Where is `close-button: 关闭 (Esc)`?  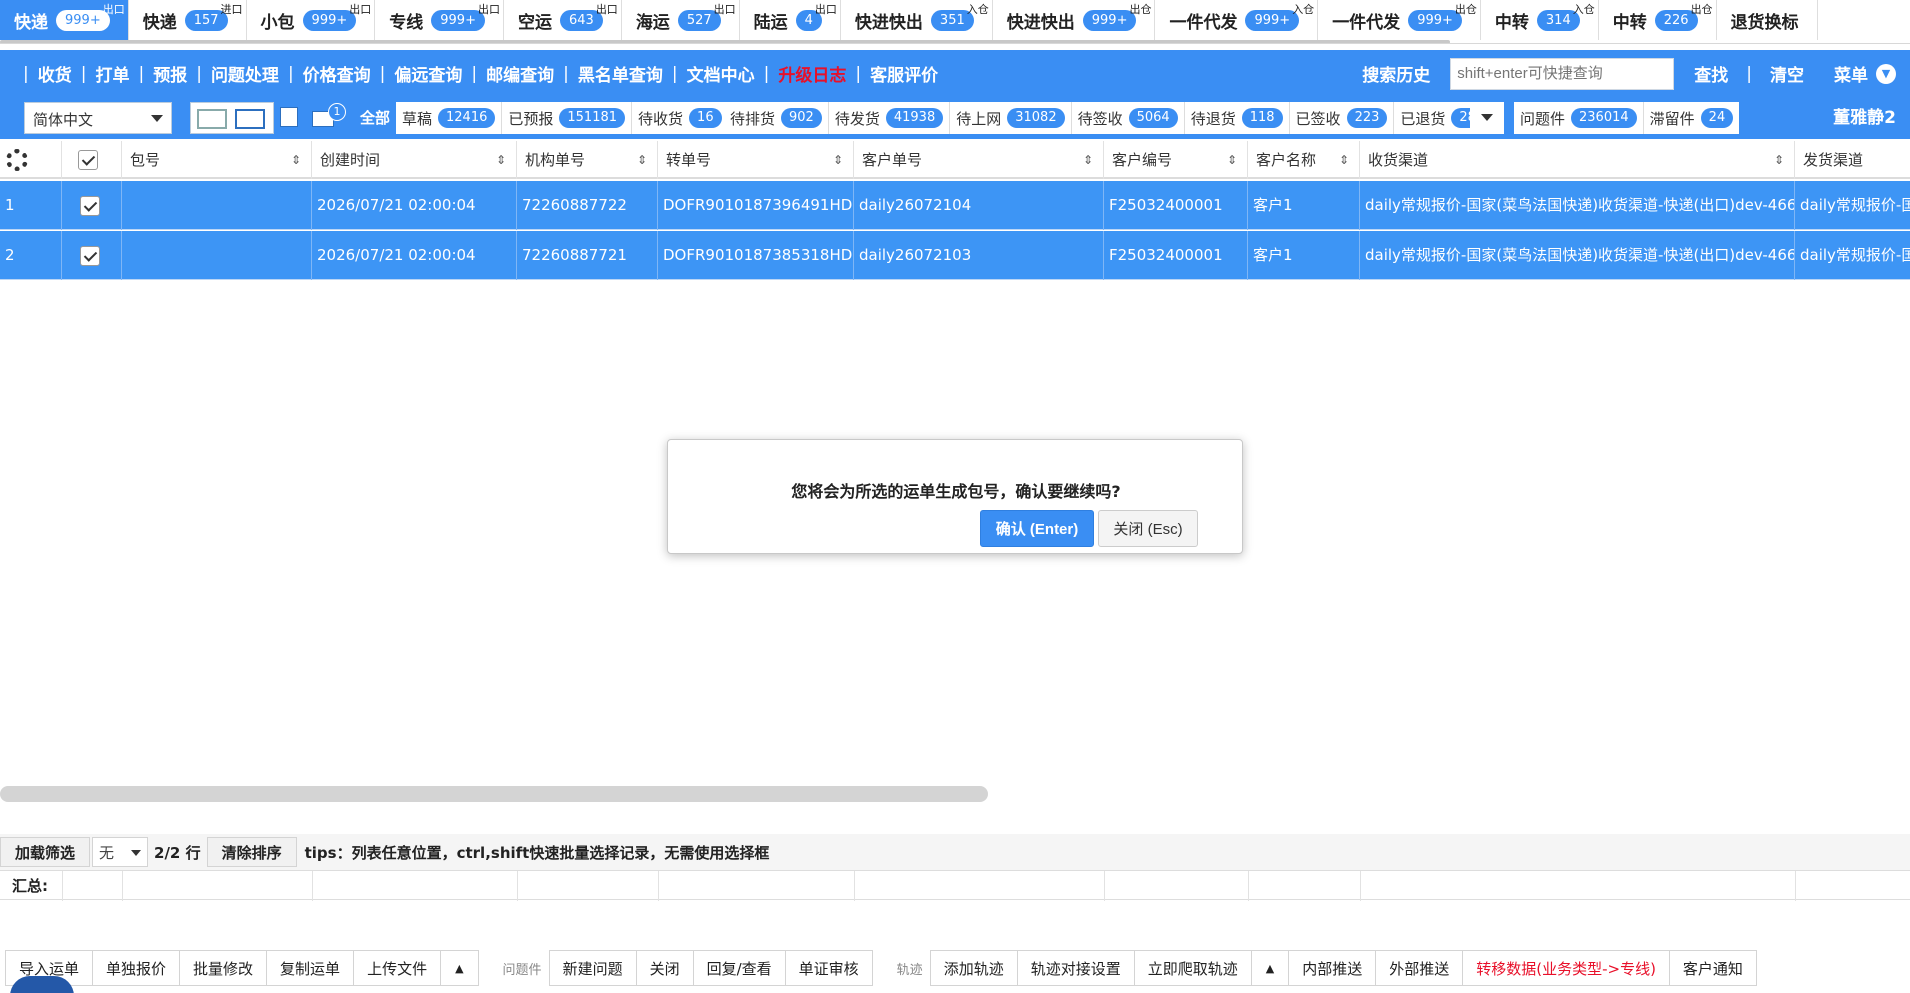
close-button: 关闭 (Esc) is located at coordinates (1148, 528).